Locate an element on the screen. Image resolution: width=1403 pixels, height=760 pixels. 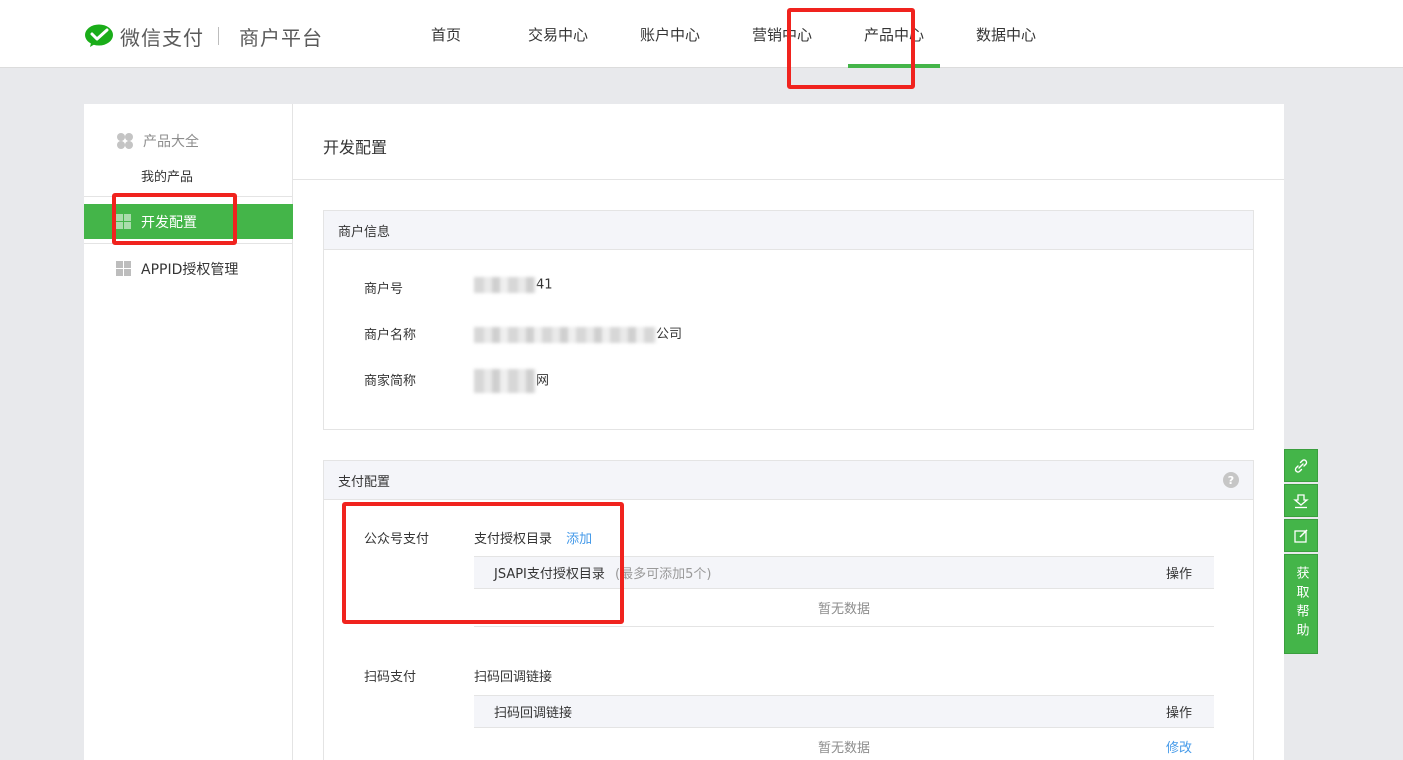
top-header: 微信支付 商户平台 首页 交易中心 账户中心 营销中心 产品中心 数据中心 is located at coordinates (701, 34).